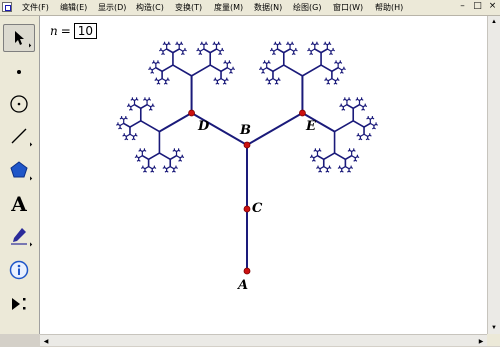  I want to click on information-tool, so click(19, 270).